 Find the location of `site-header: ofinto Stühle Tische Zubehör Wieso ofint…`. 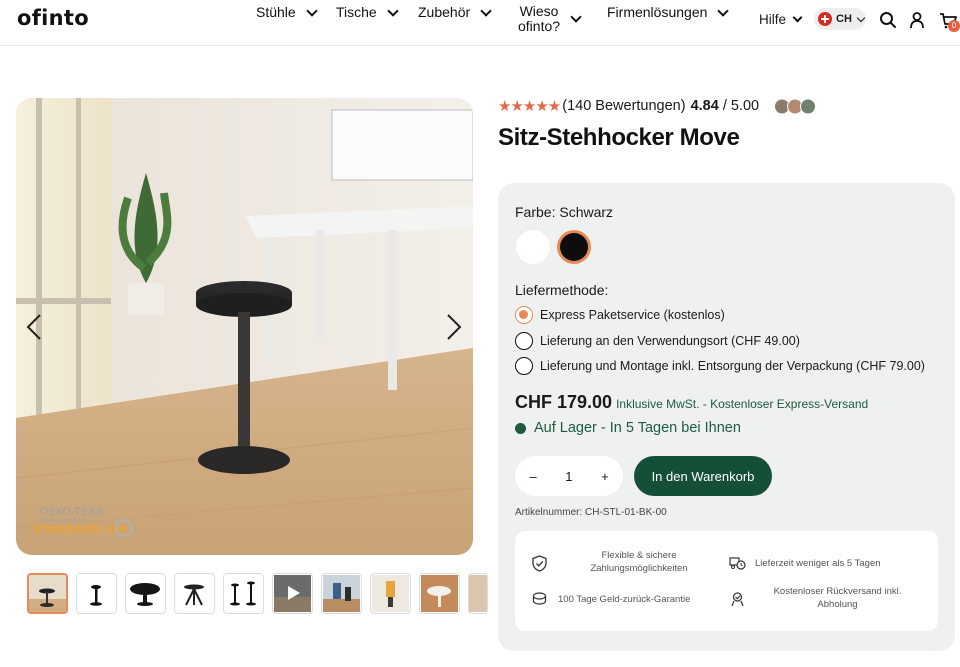

site-header: ofinto Stühle Tische Zubehör Wieso ofint… is located at coordinates (480, 23).